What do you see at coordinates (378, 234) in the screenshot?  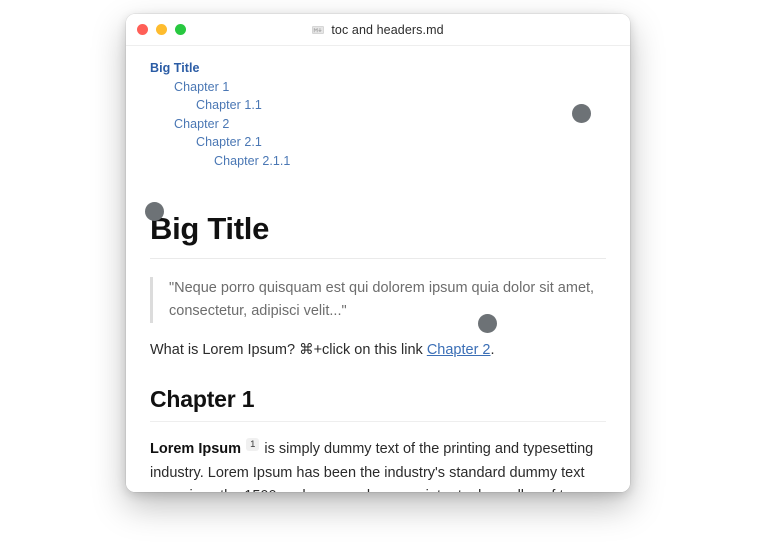 I see `heading-big-title: Big Title` at bounding box center [378, 234].